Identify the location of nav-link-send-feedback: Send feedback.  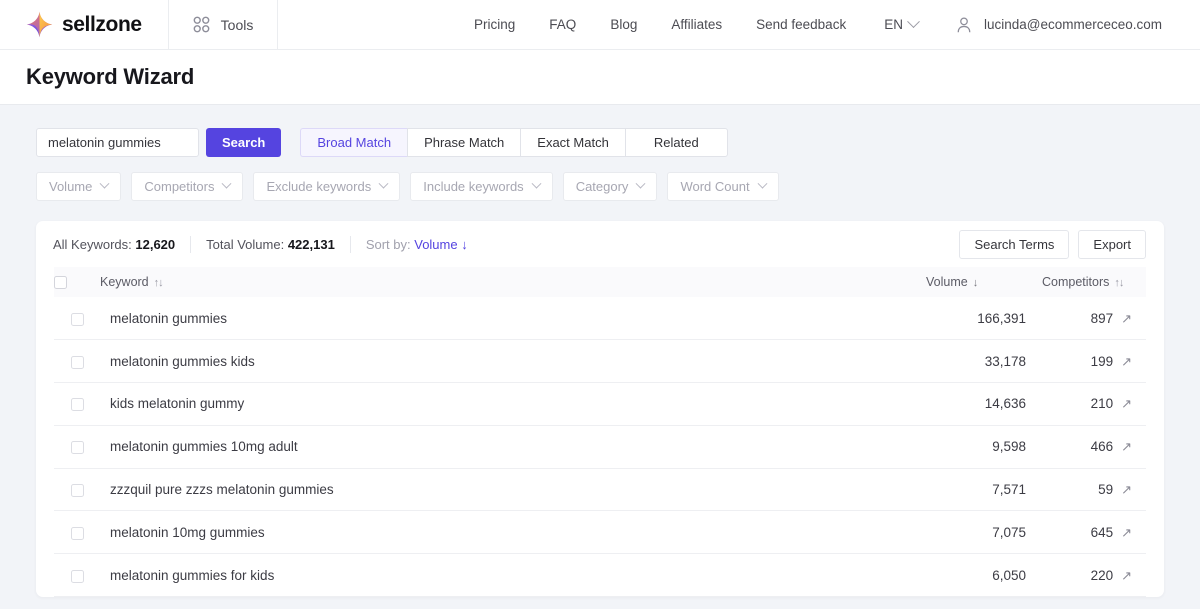
(801, 24).